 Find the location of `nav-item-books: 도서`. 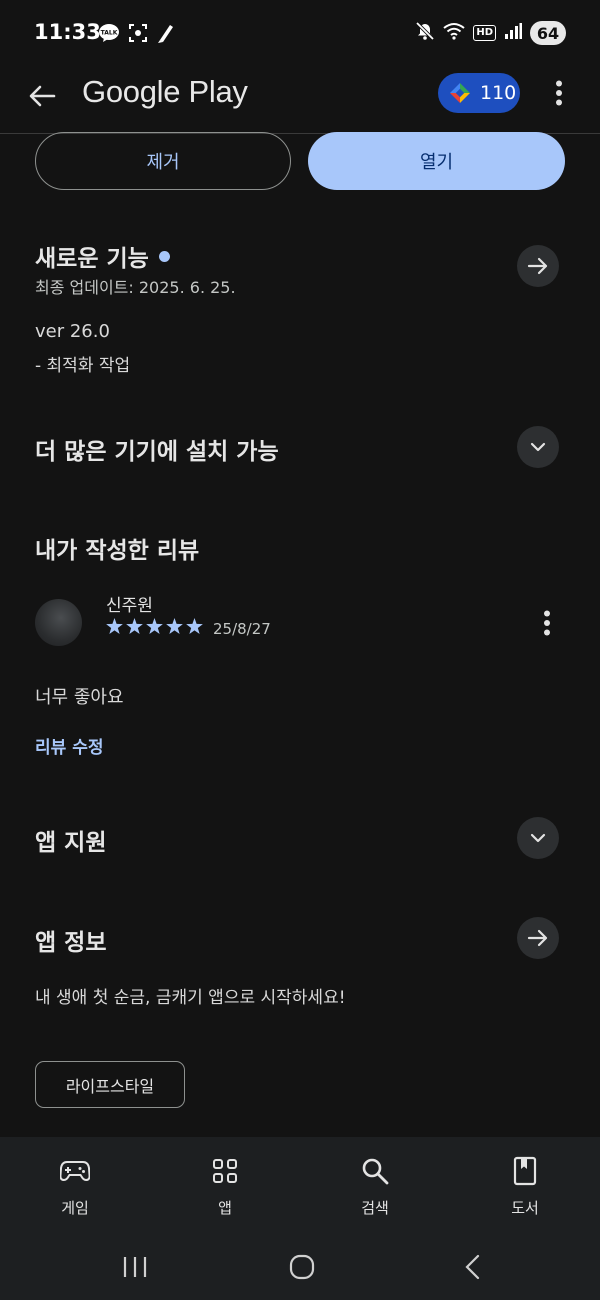

nav-item-books: 도서 is located at coordinates (525, 1185).